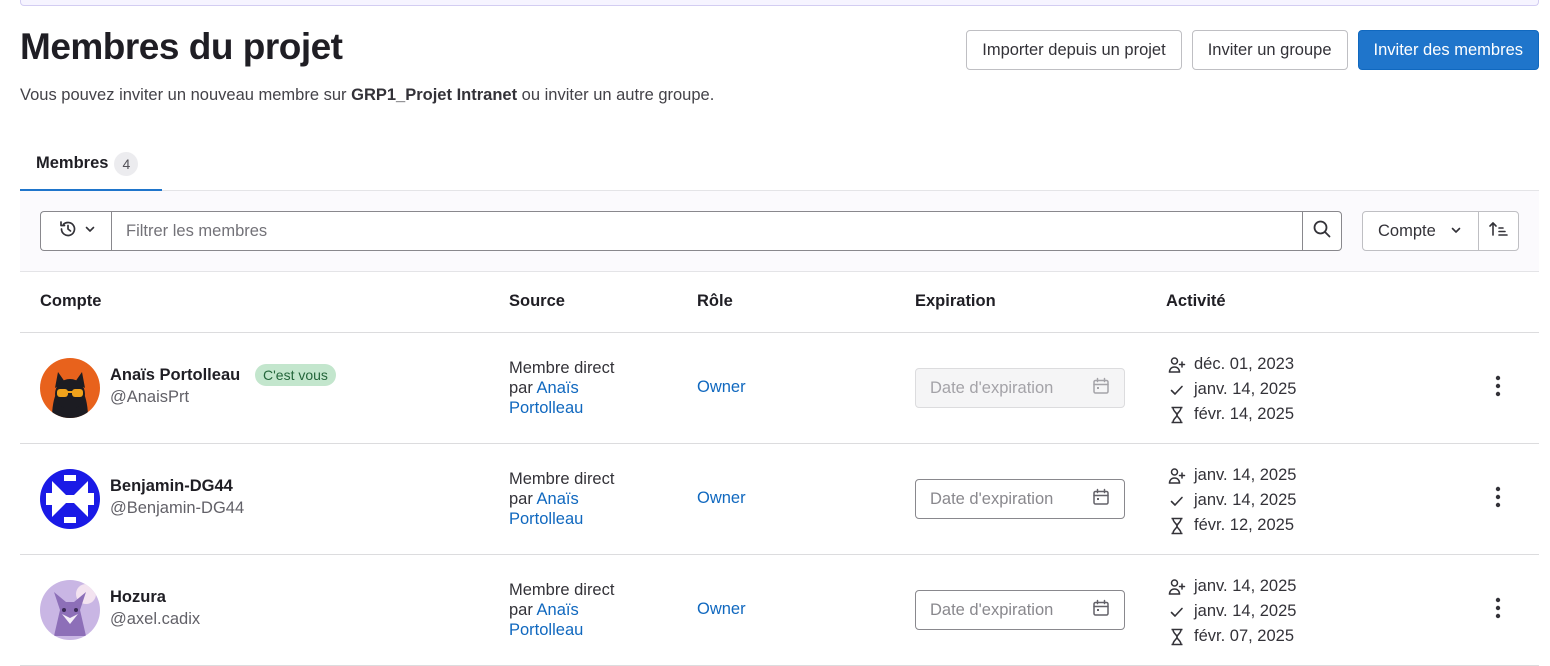  Describe the element at coordinates (434, 95) in the screenshot. I see `project-name: GRP1_Projet Intranet` at that location.